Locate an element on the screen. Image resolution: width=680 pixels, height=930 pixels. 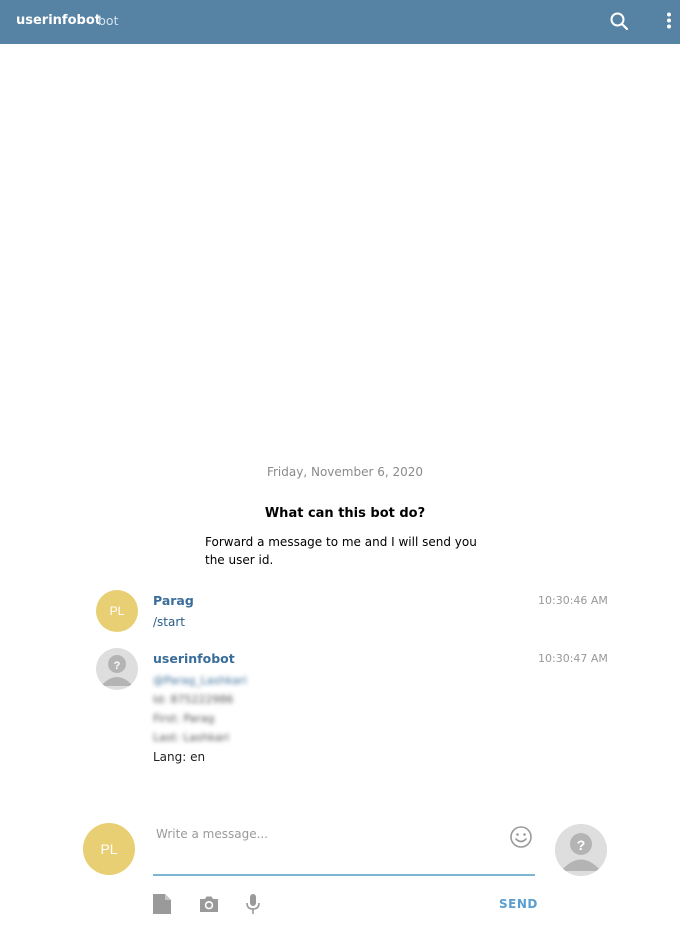
redacted-line: First: Parag is located at coordinates (184, 718).